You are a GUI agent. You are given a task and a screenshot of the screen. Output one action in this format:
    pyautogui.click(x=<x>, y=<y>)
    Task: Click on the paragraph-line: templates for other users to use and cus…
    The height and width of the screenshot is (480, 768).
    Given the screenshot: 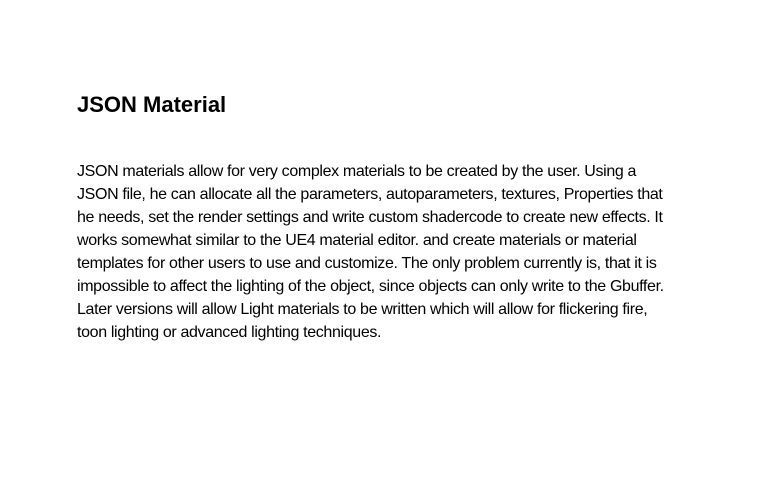 What is the action you would take?
    pyautogui.click(x=367, y=263)
    